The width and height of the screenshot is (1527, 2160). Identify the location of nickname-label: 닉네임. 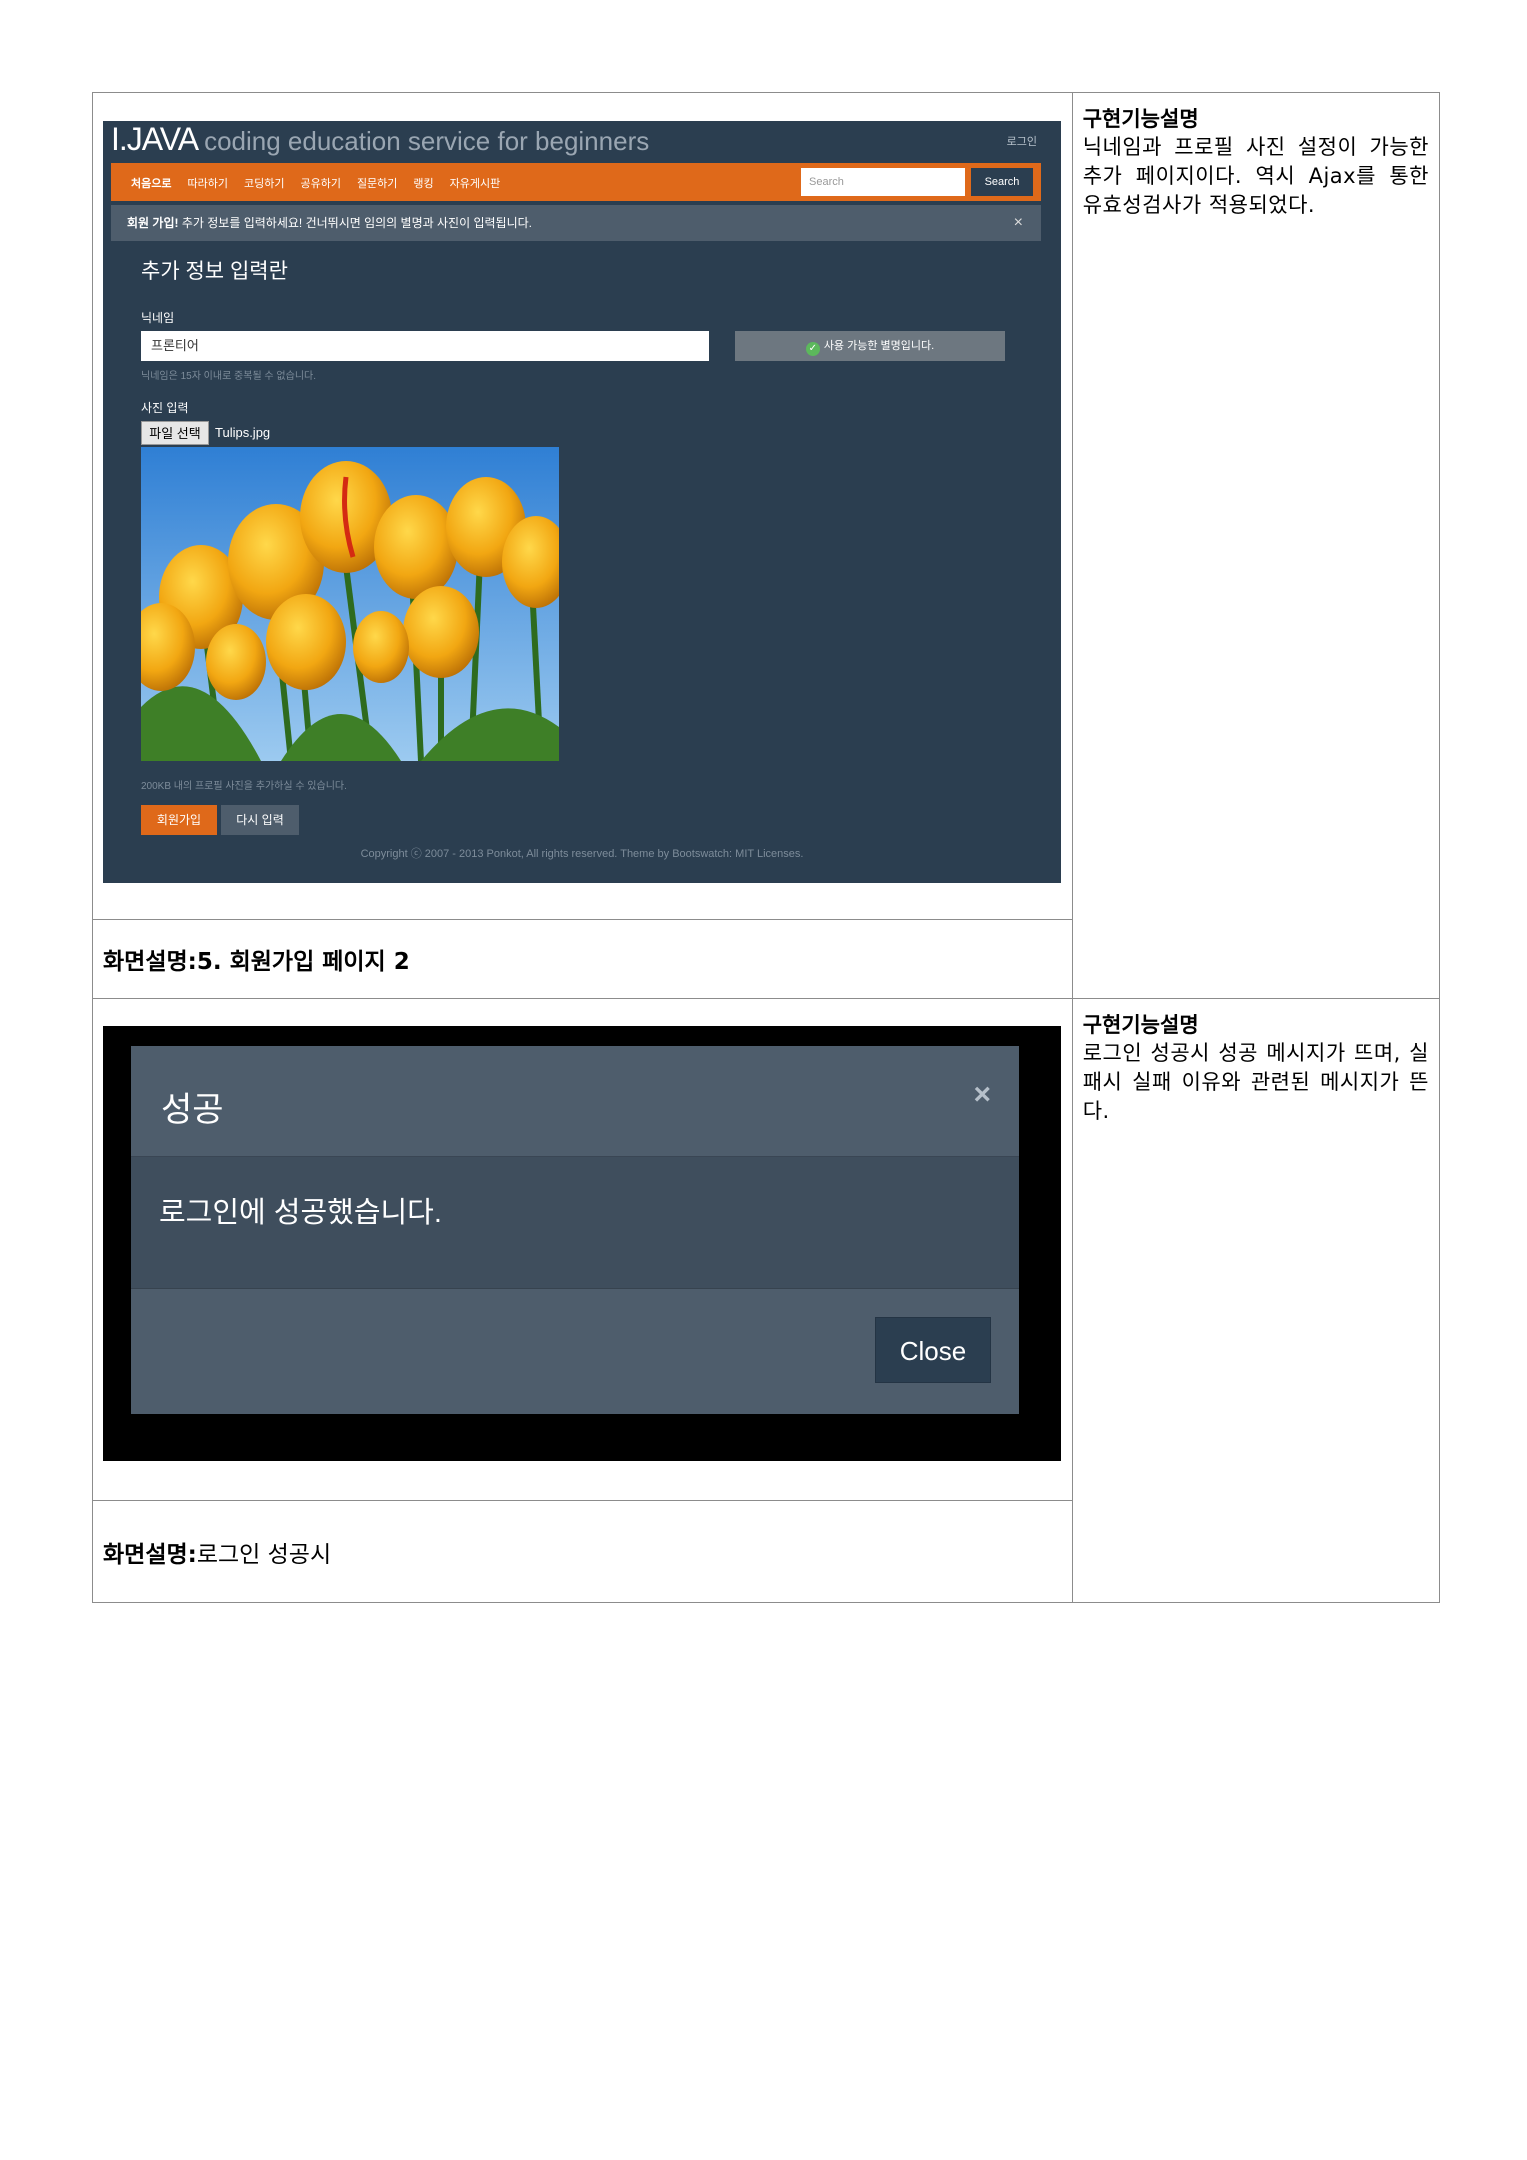
(158, 318).